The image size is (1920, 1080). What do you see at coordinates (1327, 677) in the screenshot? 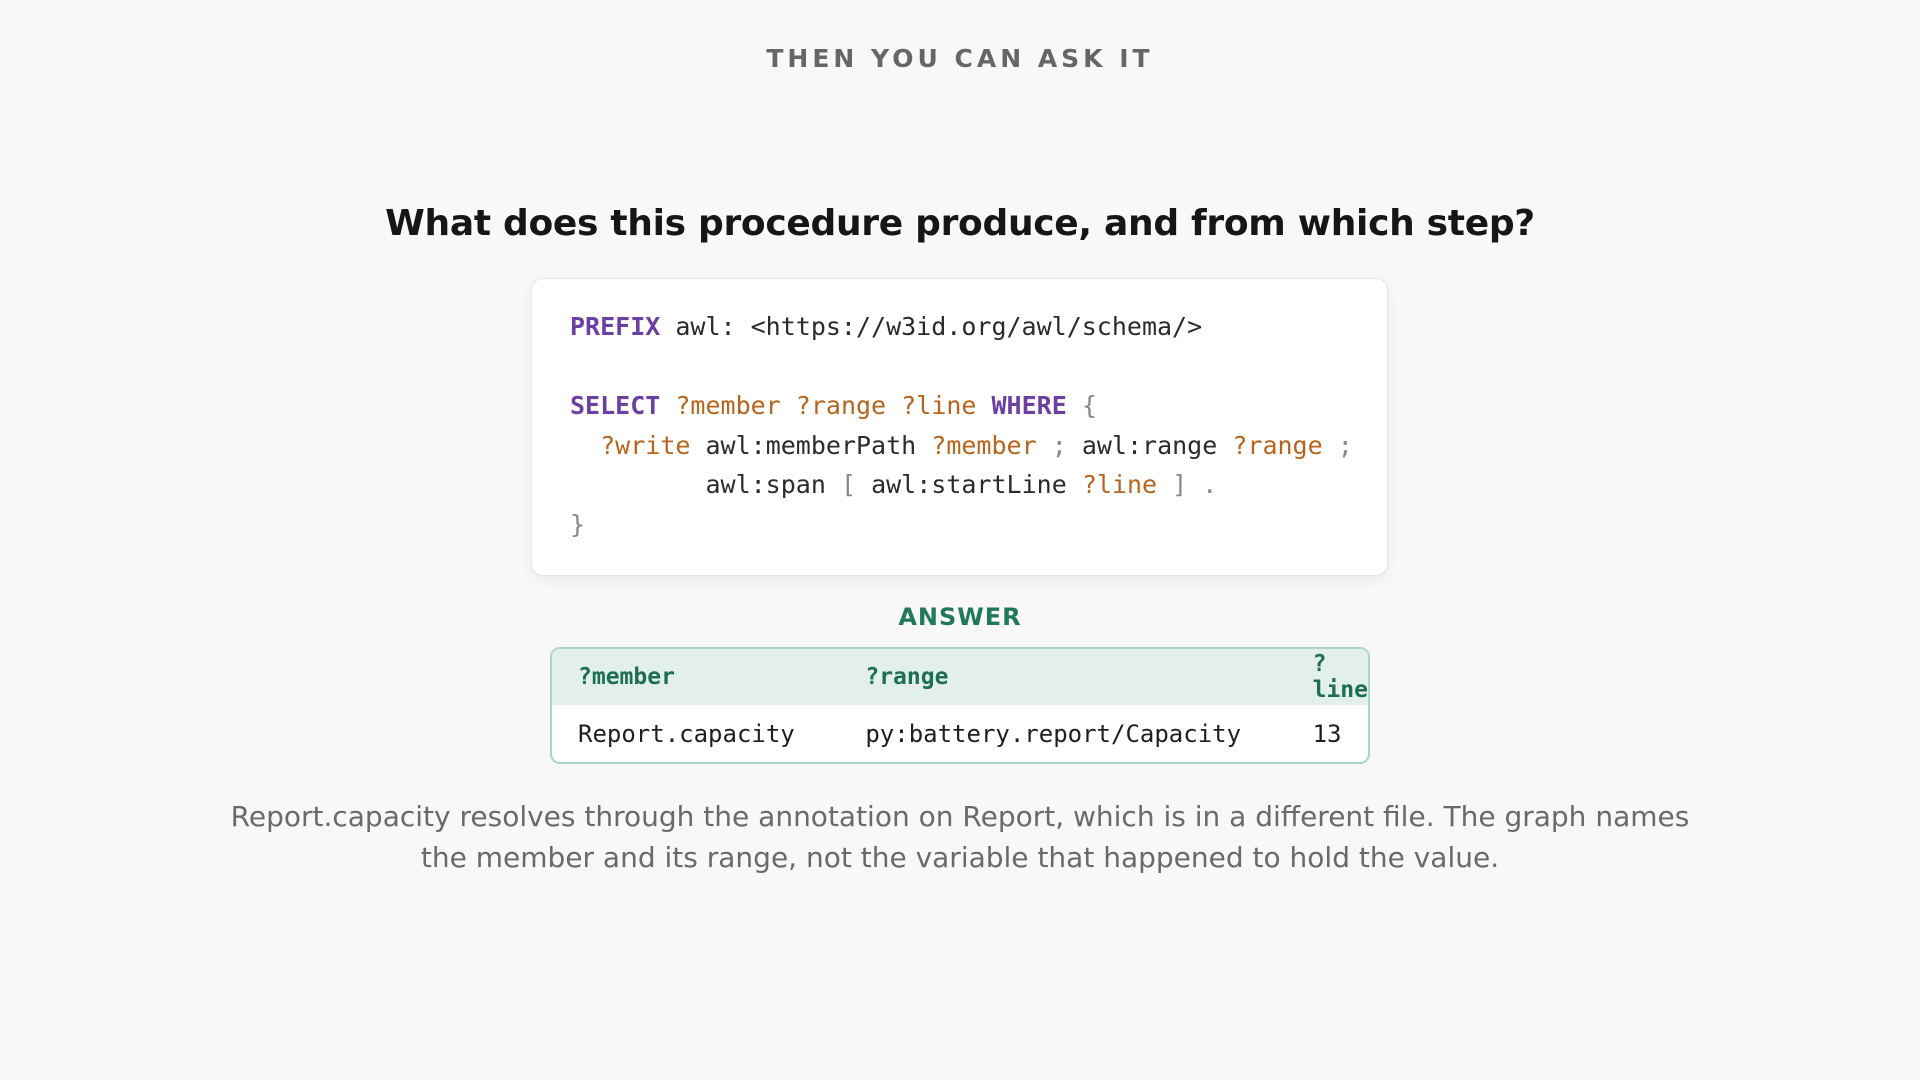
I see `column-header-line: ?line` at bounding box center [1327, 677].